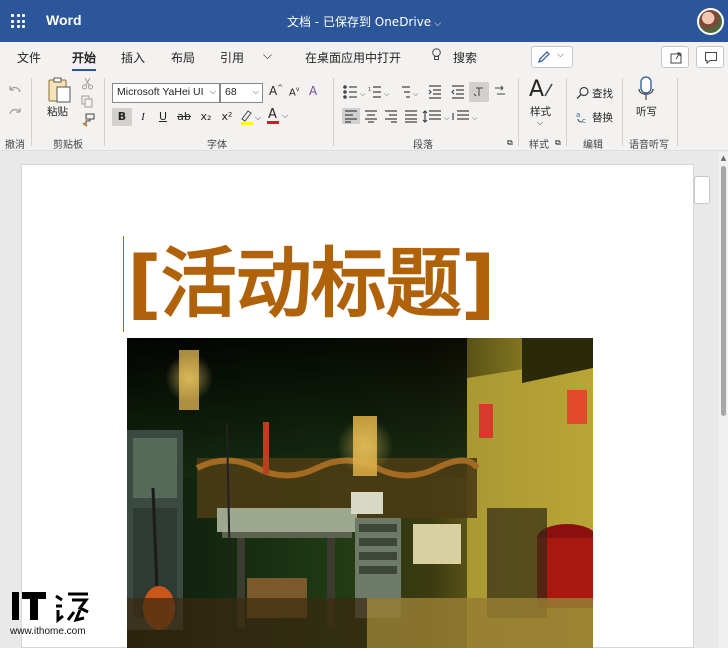 The height and width of the screenshot is (648, 728). Describe the element at coordinates (353, 57) in the screenshot. I see `open-in-desktop-link: 在桌面应用中打开` at that location.